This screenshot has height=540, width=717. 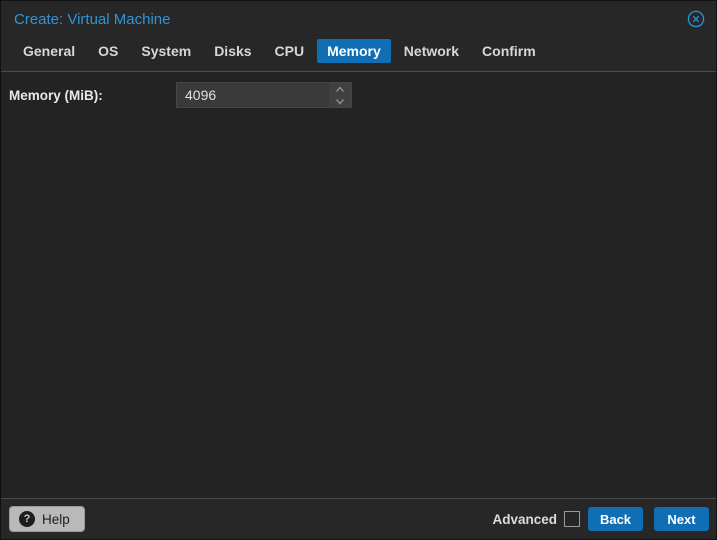 I want to click on tab-disks-label: Disks, so click(x=233, y=51).